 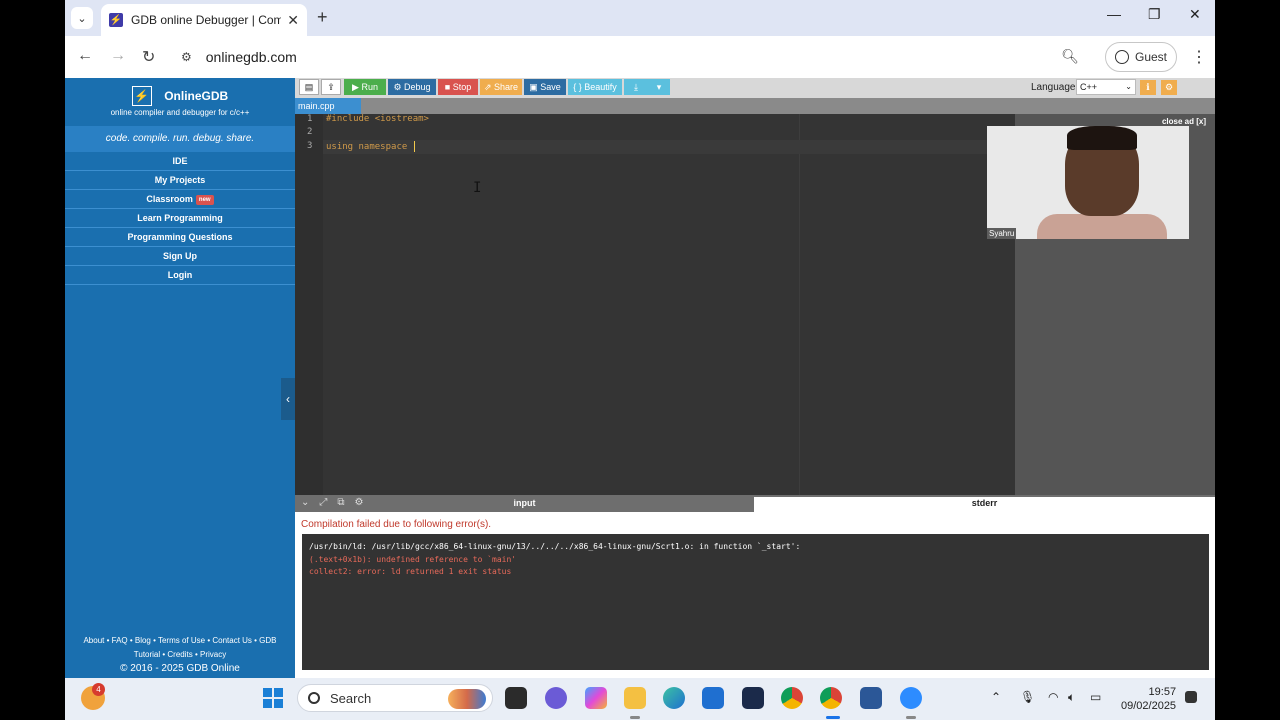 I want to click on info-icon: ℹ, so click(x=1148, y=87).